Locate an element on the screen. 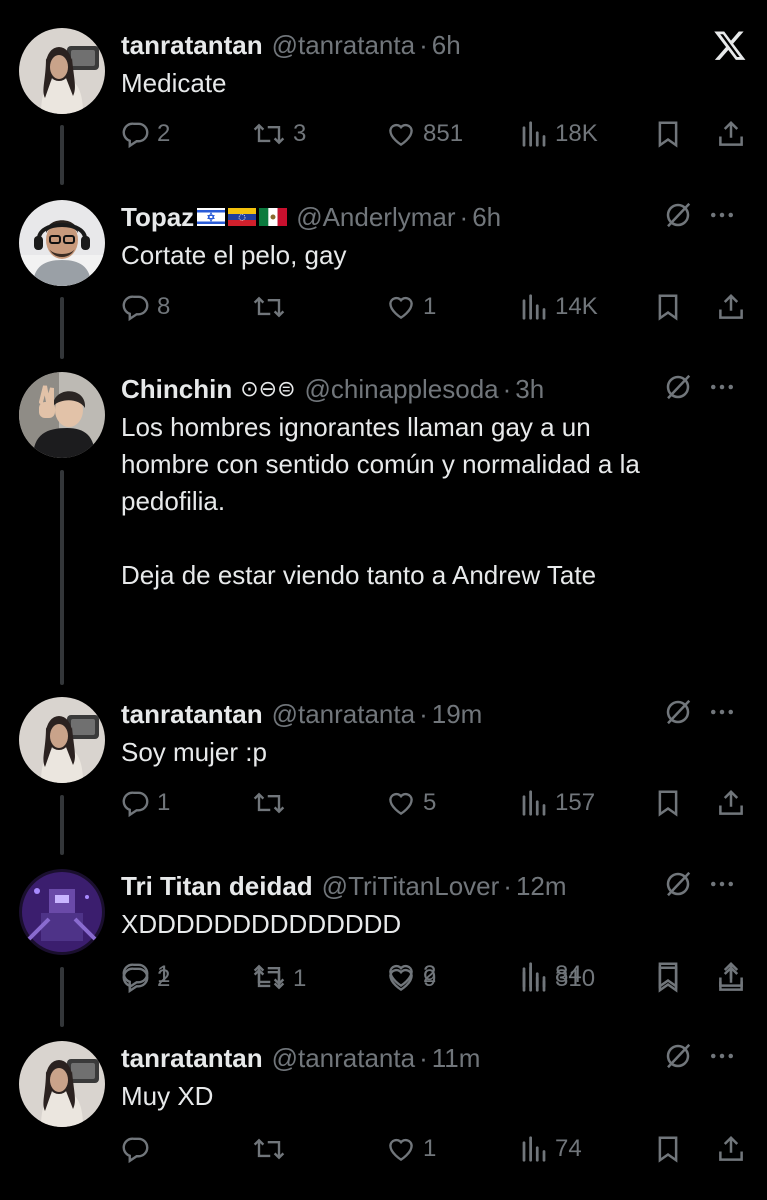  views-button: 84 is located at coordinates (550, 975).